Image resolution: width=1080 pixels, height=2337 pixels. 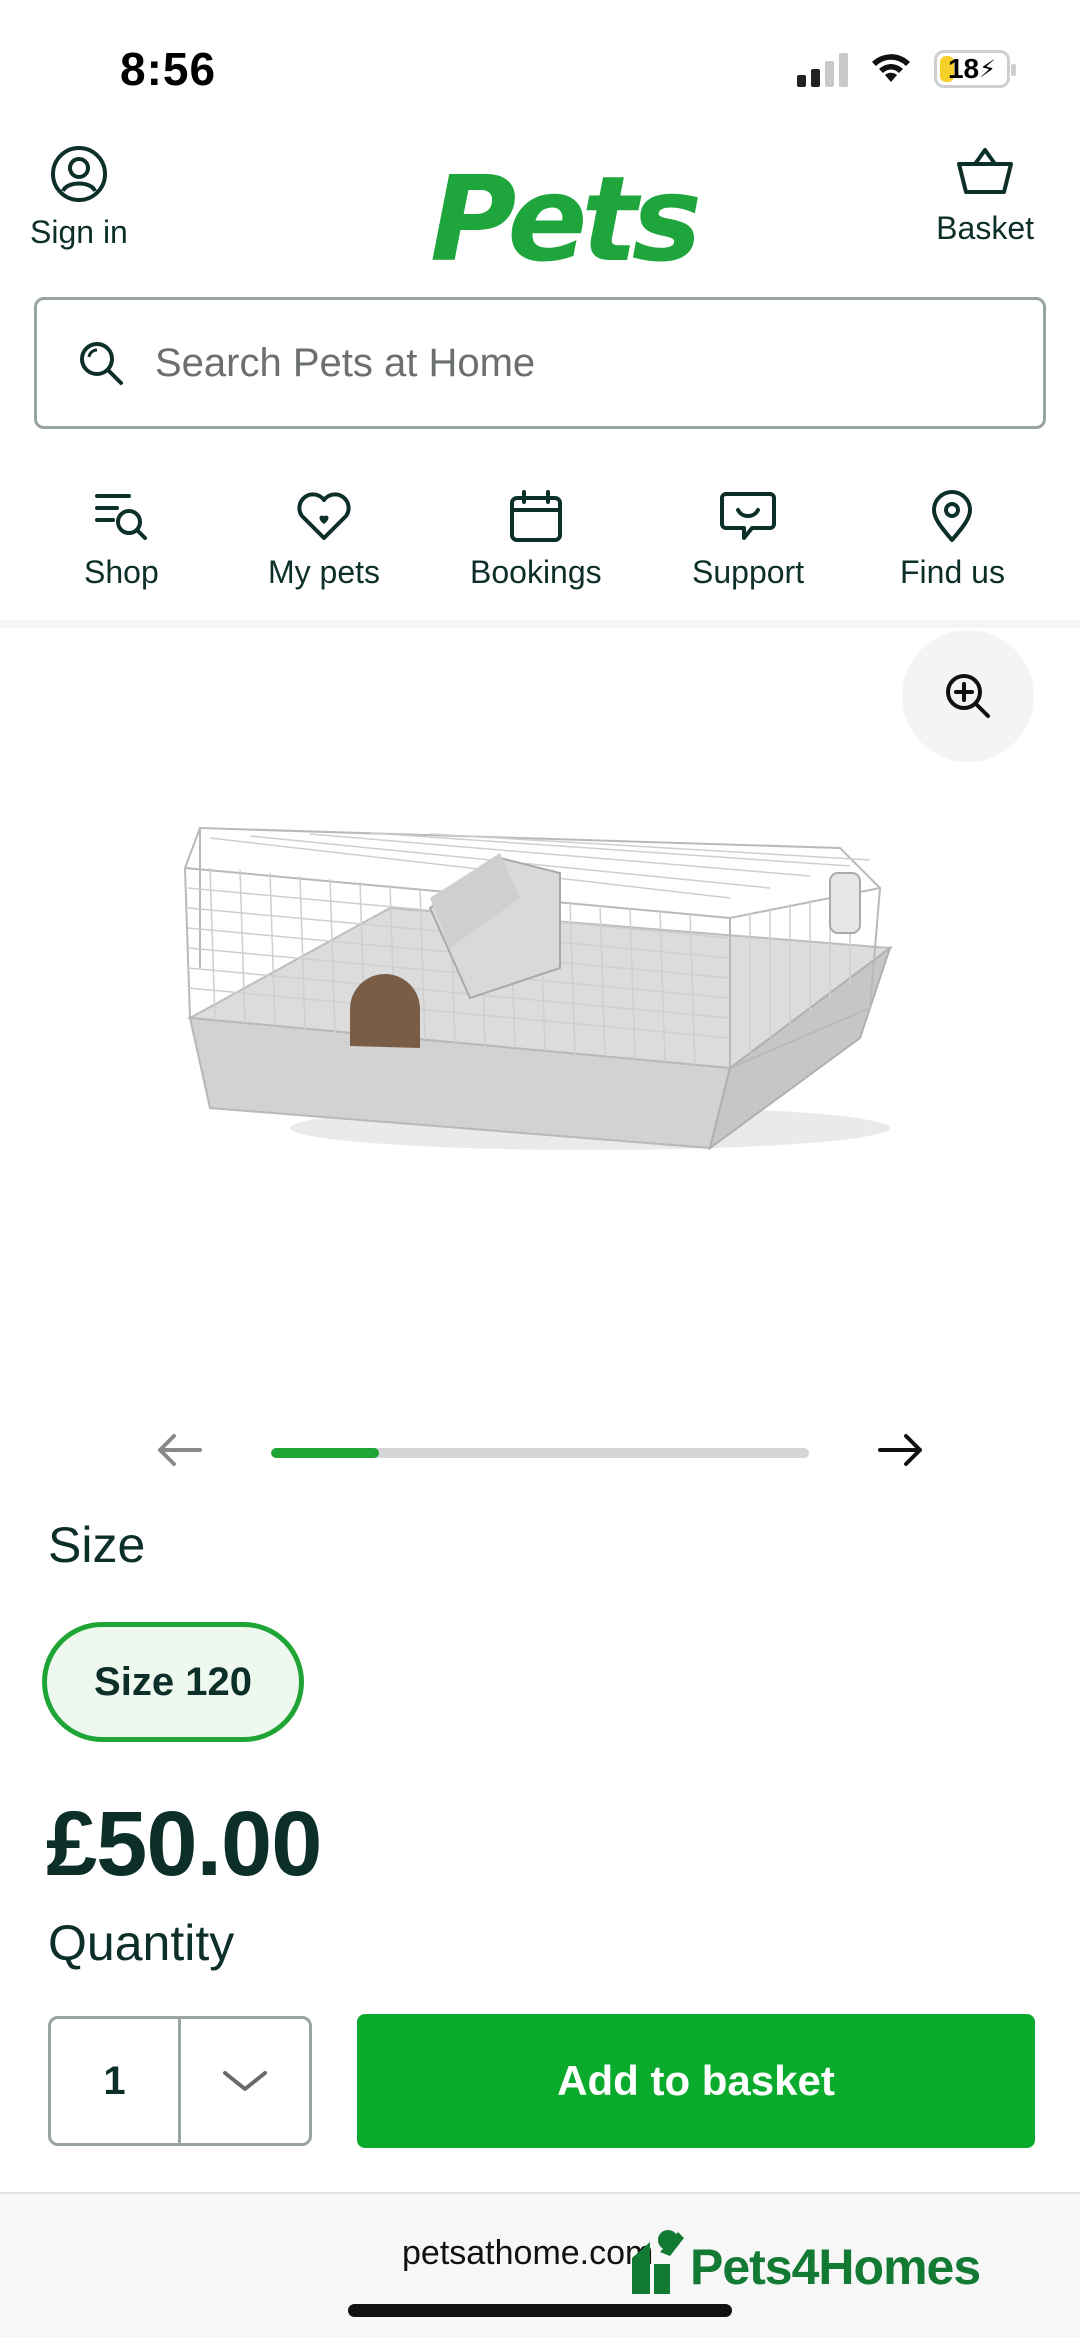 I want to click on zoom-button, so click(x=968, y=696).